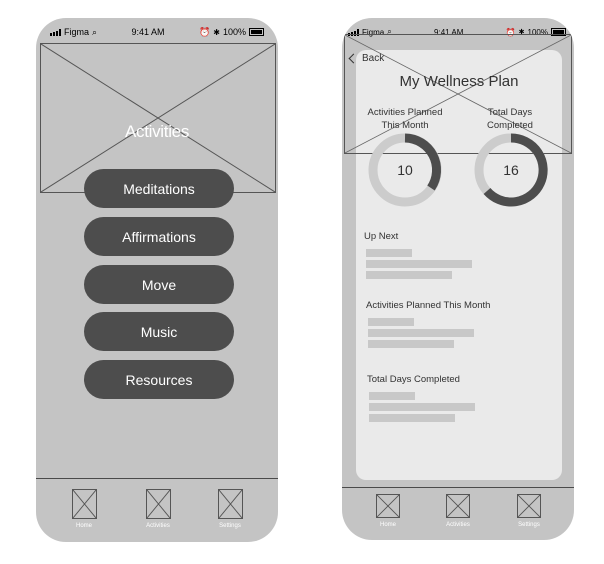 This screenshot has width=604, height=564. Describe the element at coordinates (353, 58) in the screenshot. I see `chevron-left-icon` at that location.